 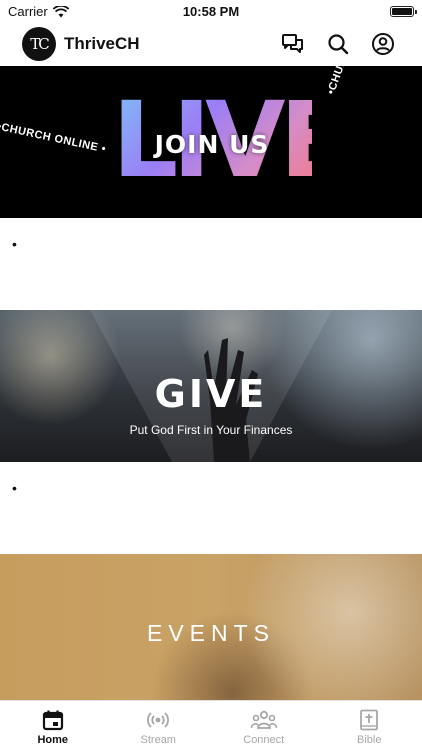 I want to click on tab-home: Home, so click(x=53, y=725).